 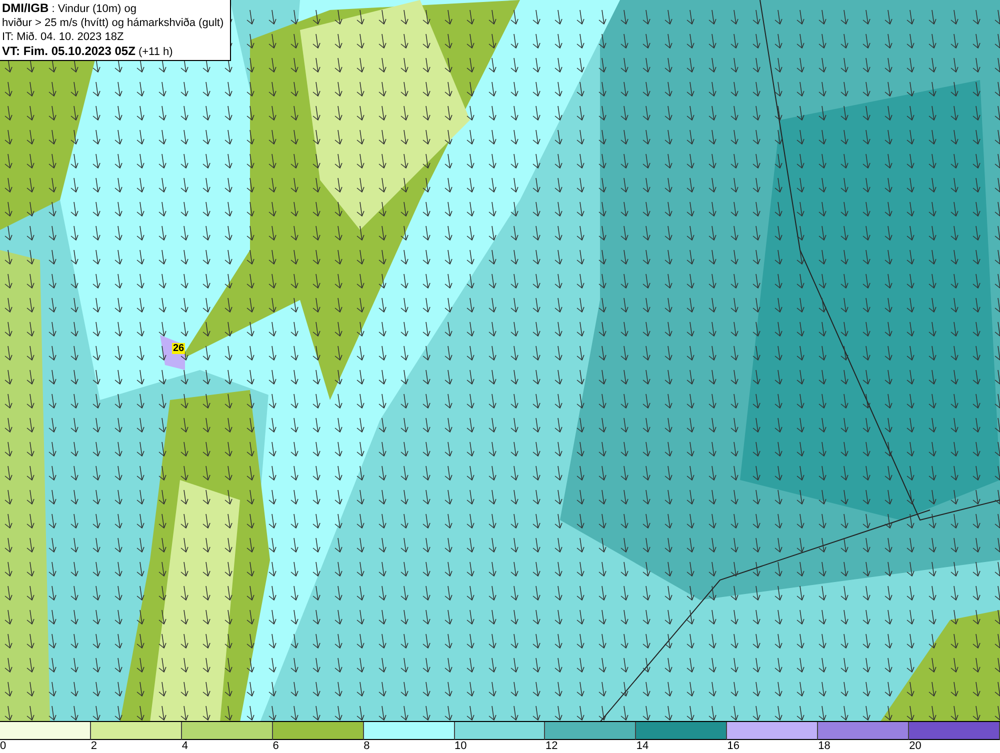 What do you see at coordinates (733, 746) in the screenshot?
I see `legend-tick-label: 16` at bounding box center [733, 746].